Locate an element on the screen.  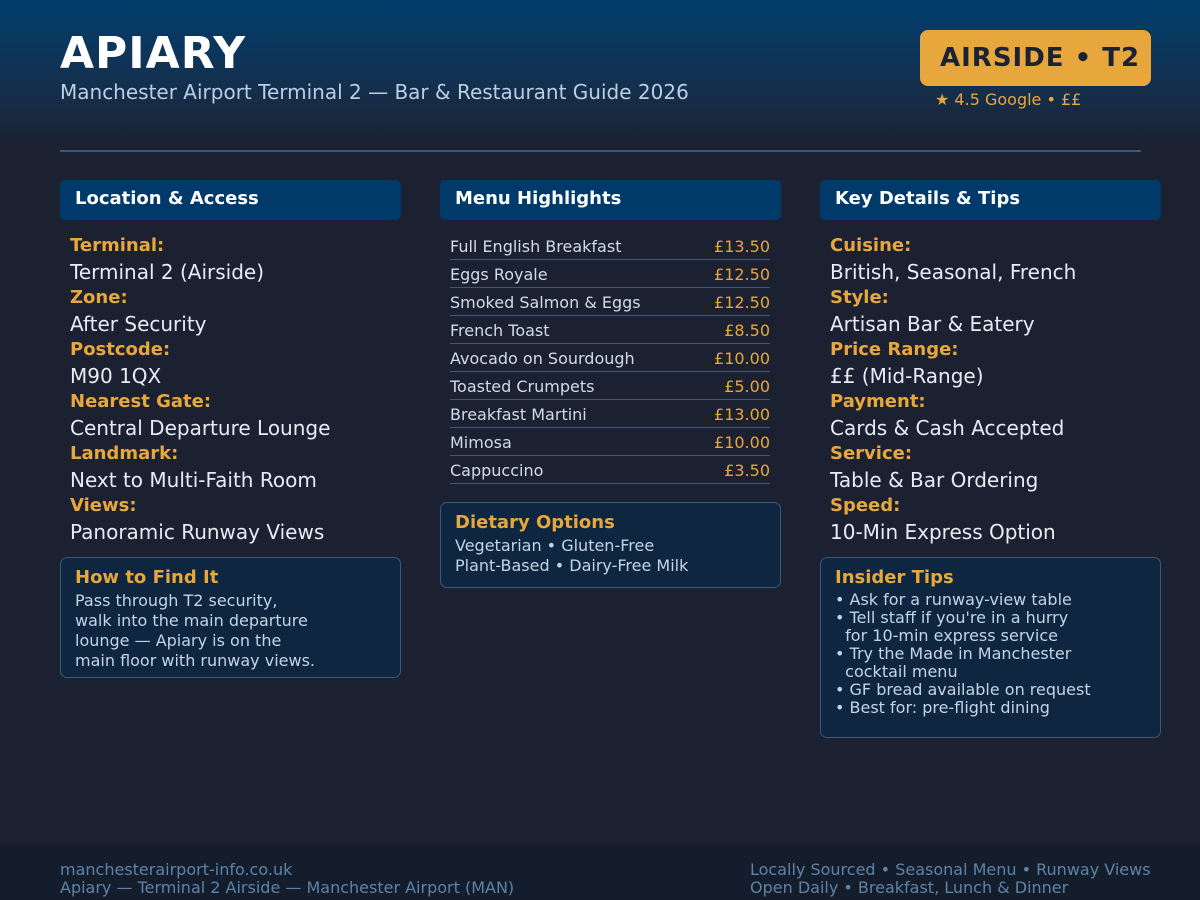
field-zone: Zone: After Security is located at coordinates (138, 312).